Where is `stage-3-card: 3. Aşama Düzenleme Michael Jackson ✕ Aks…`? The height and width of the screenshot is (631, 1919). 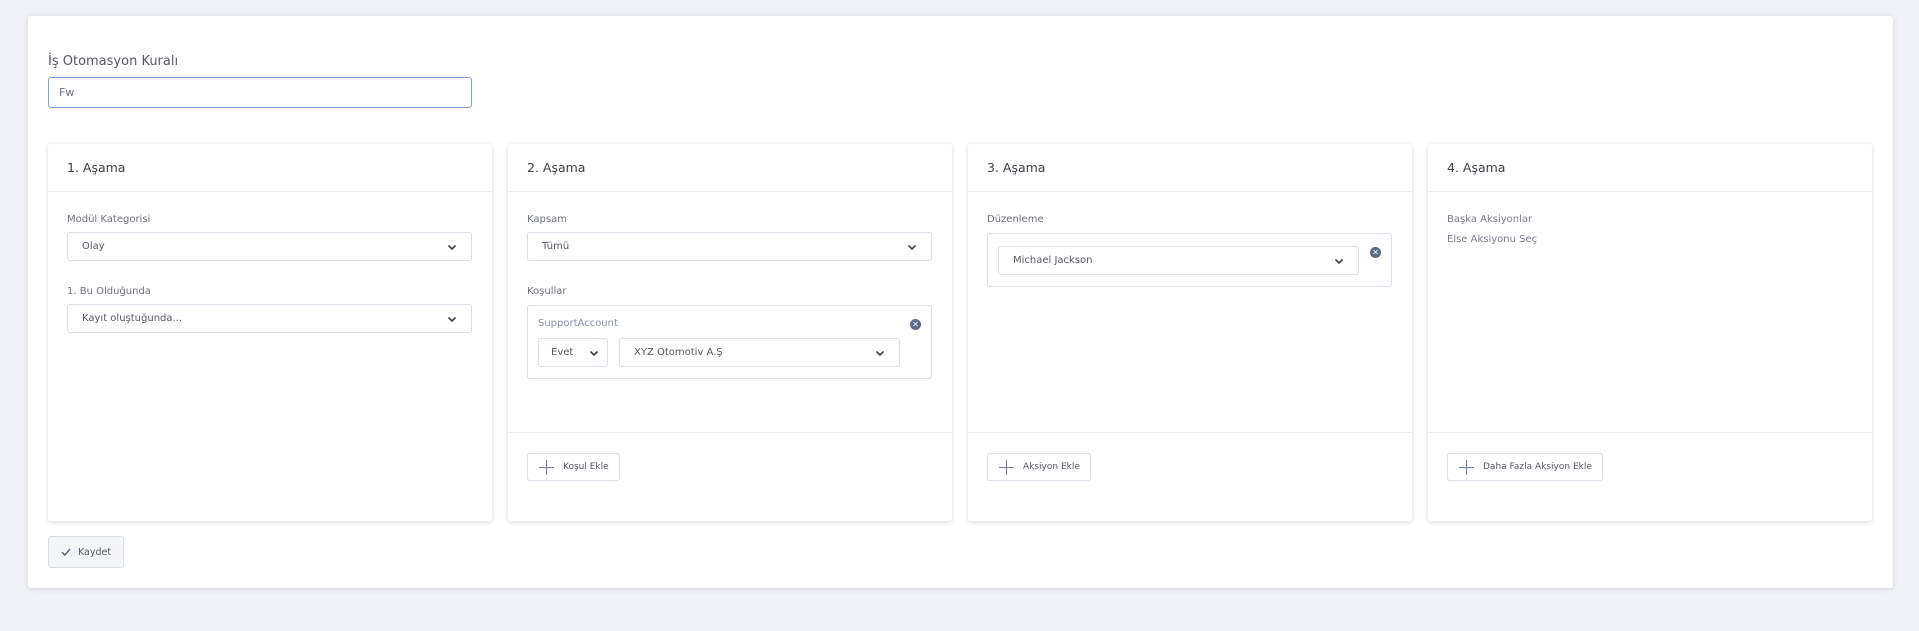 stage-3-card: 3. Aşama Düzenleme Michael Jackson ✕ Aks… is located at coordinates (1190, 332).